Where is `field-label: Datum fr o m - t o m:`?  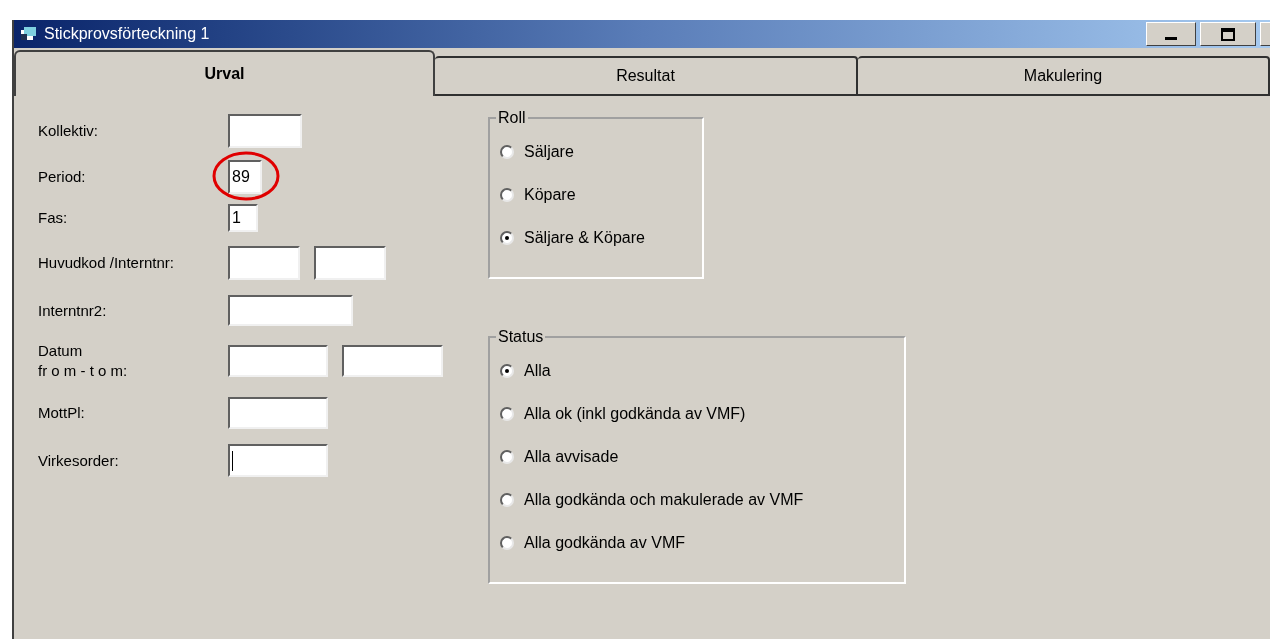 field-label: Datum fr o m - t o m: is located at coordinates (83, 361).